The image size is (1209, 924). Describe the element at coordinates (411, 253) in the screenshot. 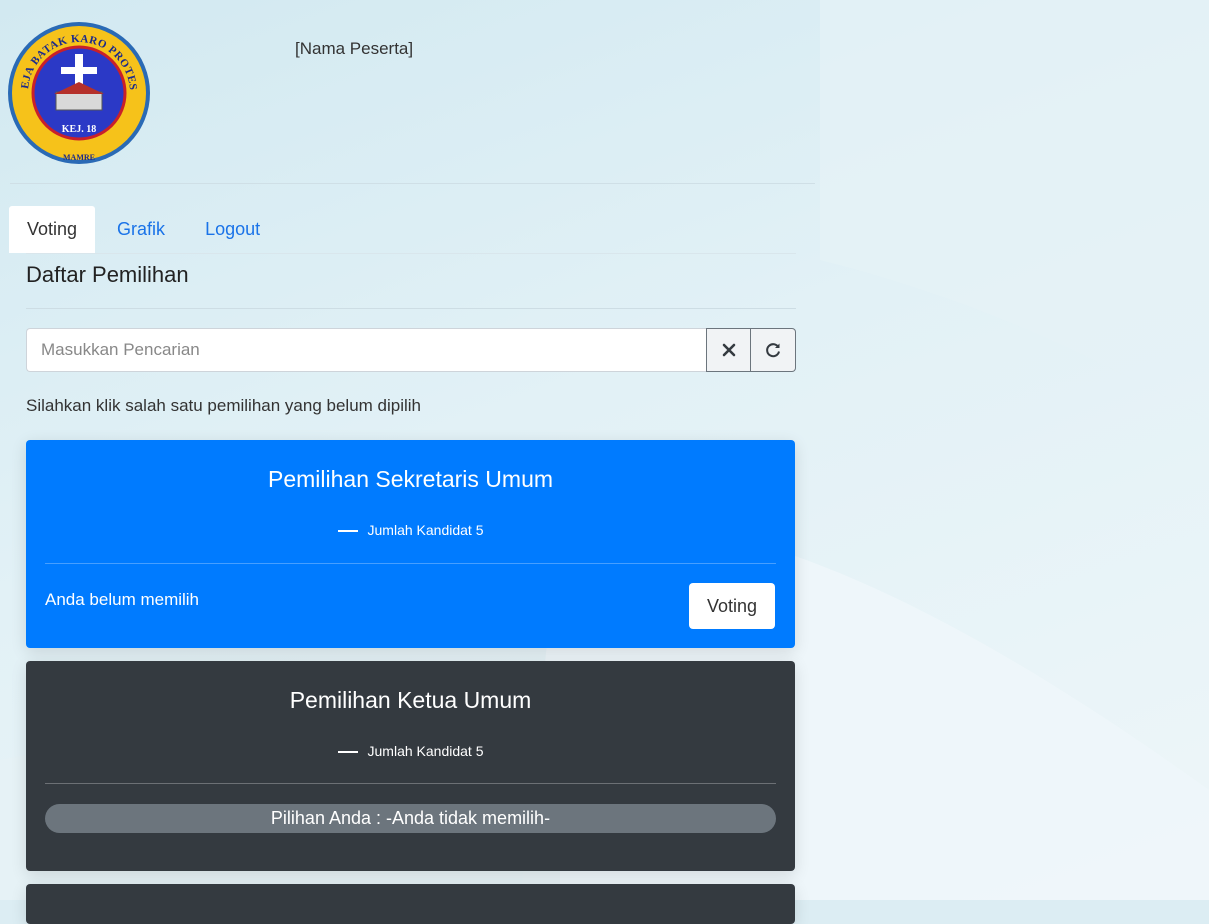

I see `tabs-divider` at that location.